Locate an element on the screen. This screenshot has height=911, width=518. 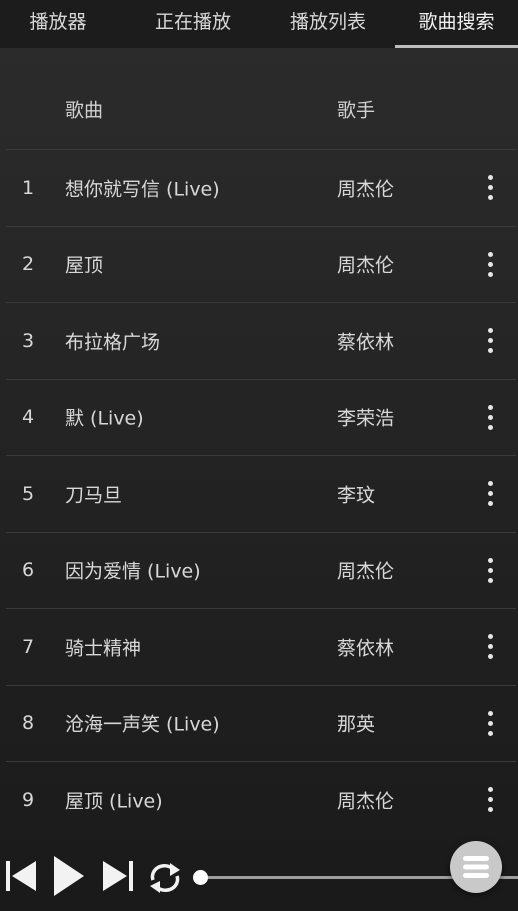
artist-name: 那英 is located at coordinates (356, 724).